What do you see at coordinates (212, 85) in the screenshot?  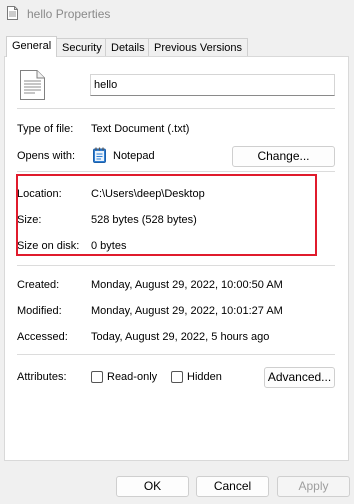 I see `file-name-field: hello` at bounding box center [212, 85].